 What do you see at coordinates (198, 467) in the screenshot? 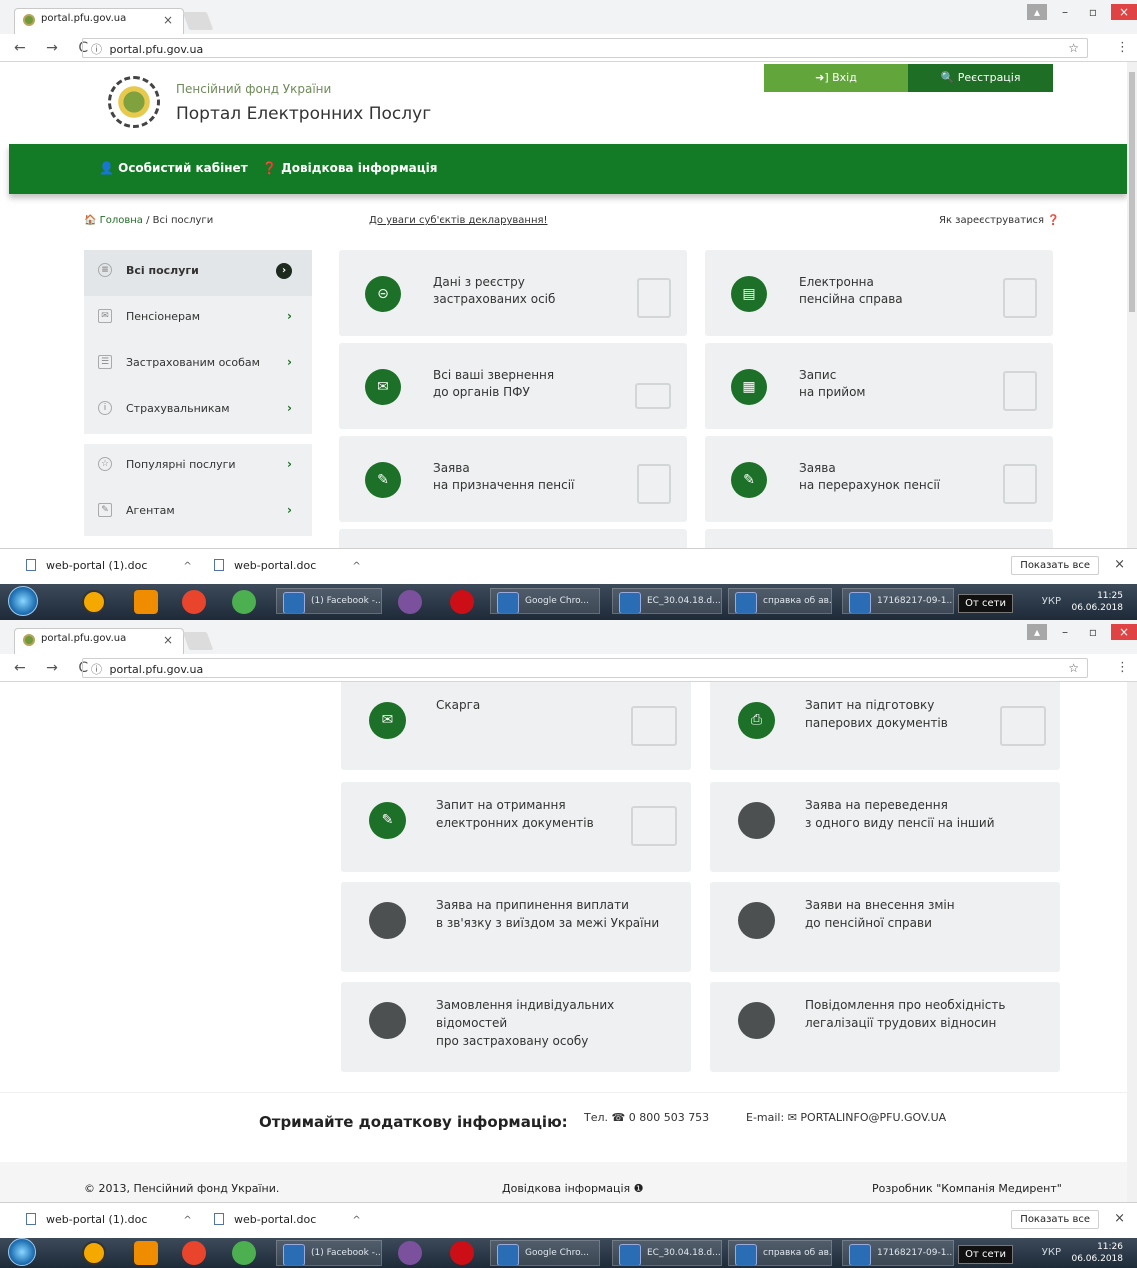
I see `sidebar-item-popular: ☆ Популярні послуги ›` at bounding box center [198, 467].